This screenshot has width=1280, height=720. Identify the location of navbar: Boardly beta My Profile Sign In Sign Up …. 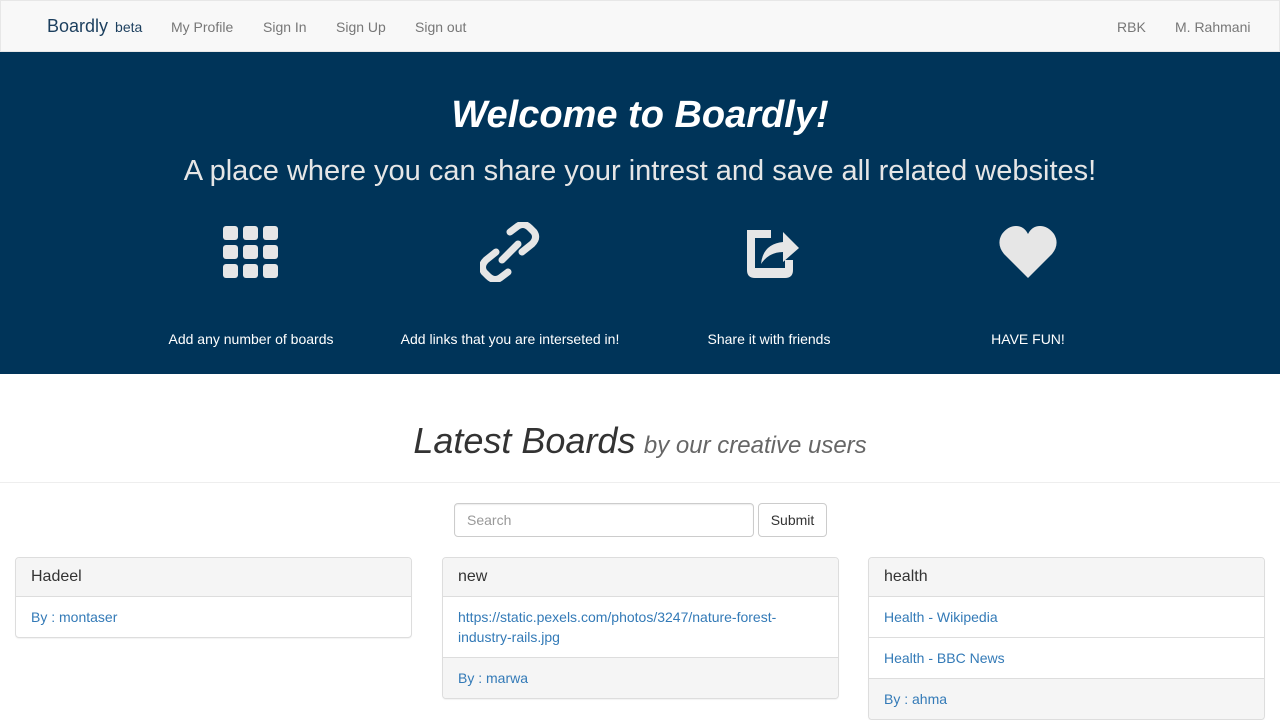
(640, 26).